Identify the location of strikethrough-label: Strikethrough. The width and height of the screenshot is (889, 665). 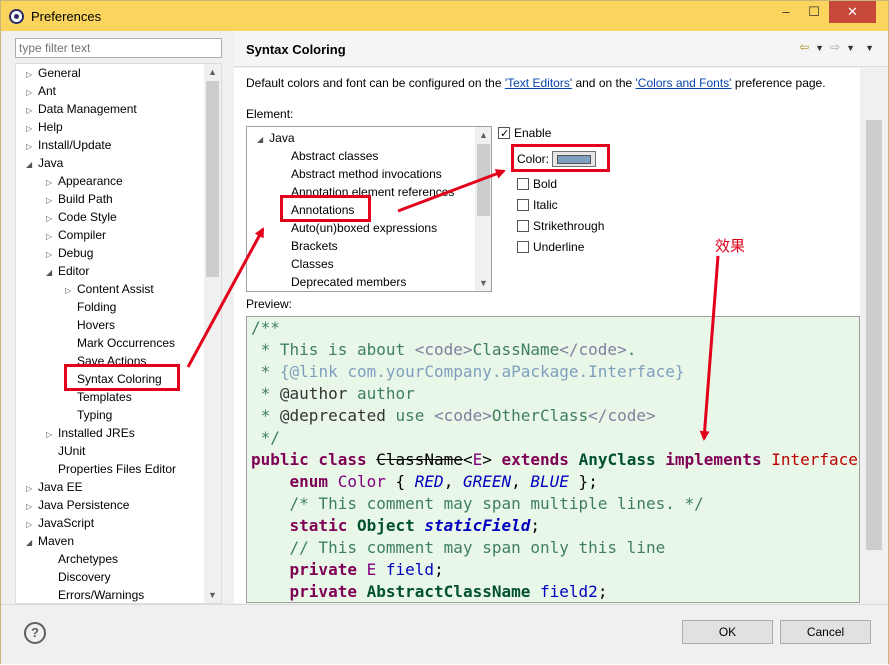
(569, 226).